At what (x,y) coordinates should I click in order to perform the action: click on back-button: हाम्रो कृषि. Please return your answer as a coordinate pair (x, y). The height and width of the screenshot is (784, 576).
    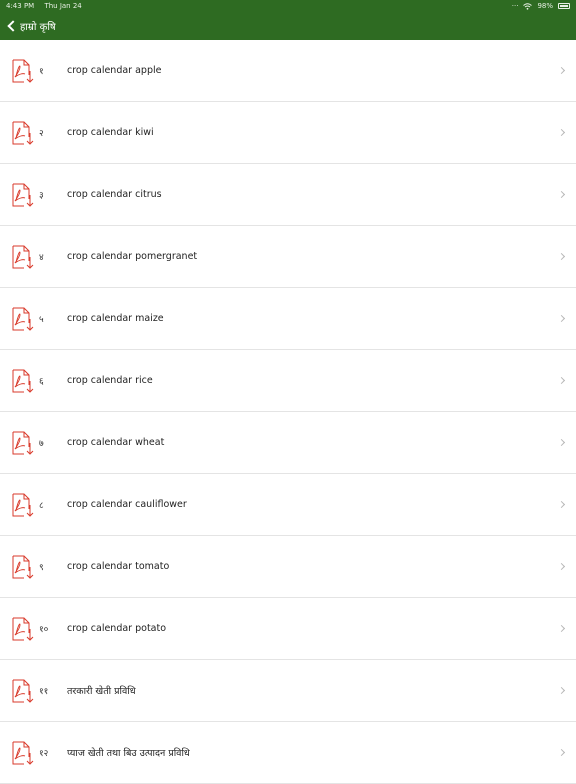
    Looking at the image, I should click on (31, 26).